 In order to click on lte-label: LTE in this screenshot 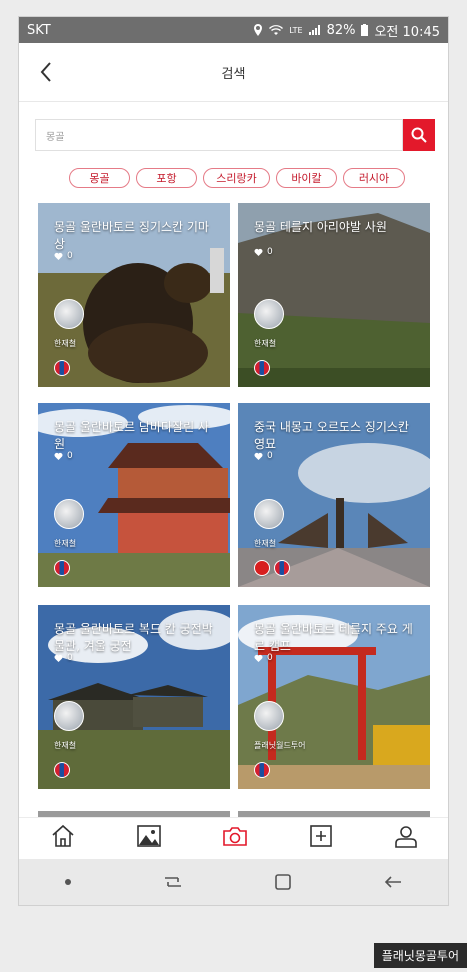, I will do `click(296, 30)`.